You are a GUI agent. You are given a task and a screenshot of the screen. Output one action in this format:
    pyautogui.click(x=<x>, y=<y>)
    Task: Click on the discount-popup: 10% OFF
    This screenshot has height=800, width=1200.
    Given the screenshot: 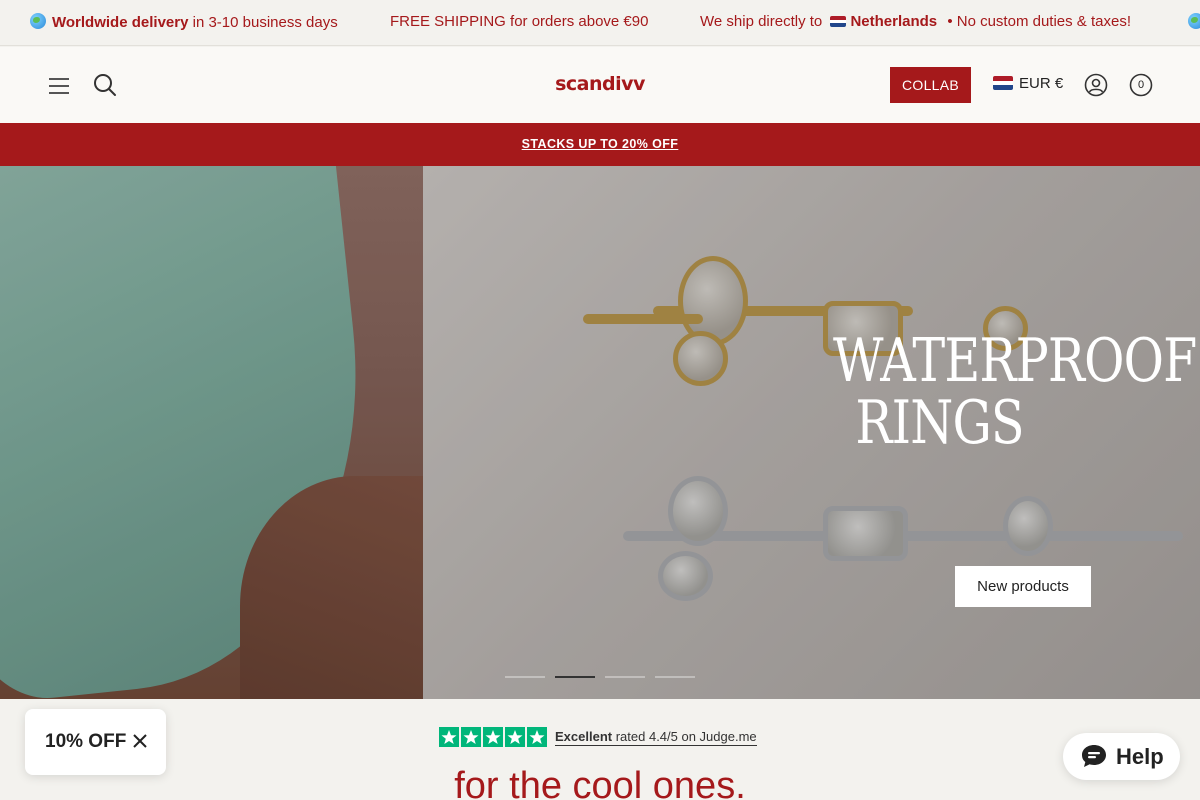 What is the action you would take?
    pyautogui.click(x=95, y=742)
    